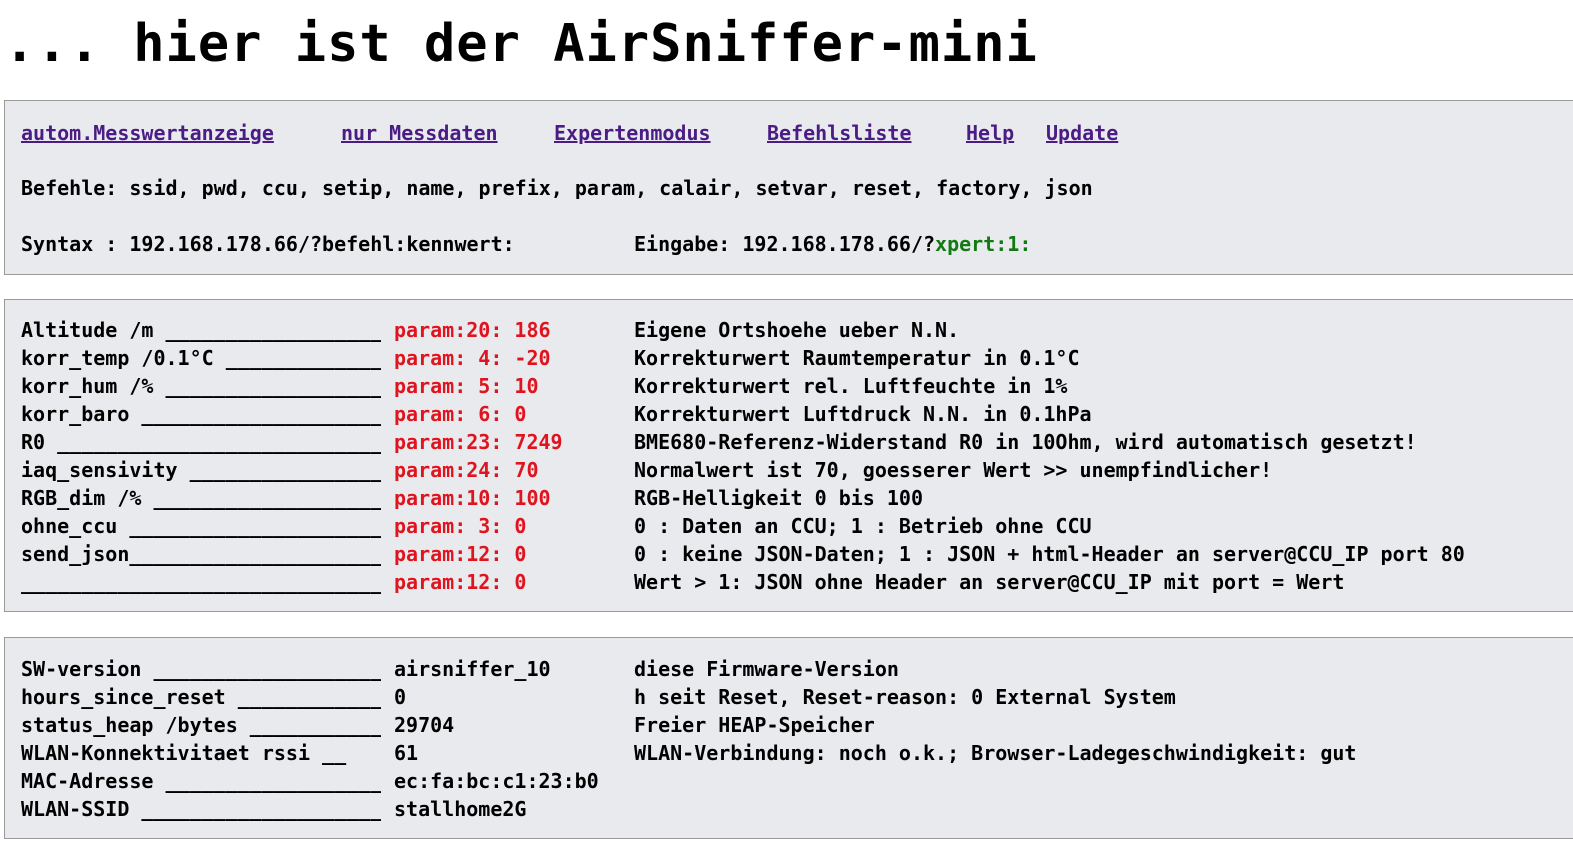 Image resolution: width=1573 pixels, height=848 pixels. What do you see at coordinates (201, 669) in the screenshot?
I see `status-label: SW-version ________________________` at bounding box center [201, 669].